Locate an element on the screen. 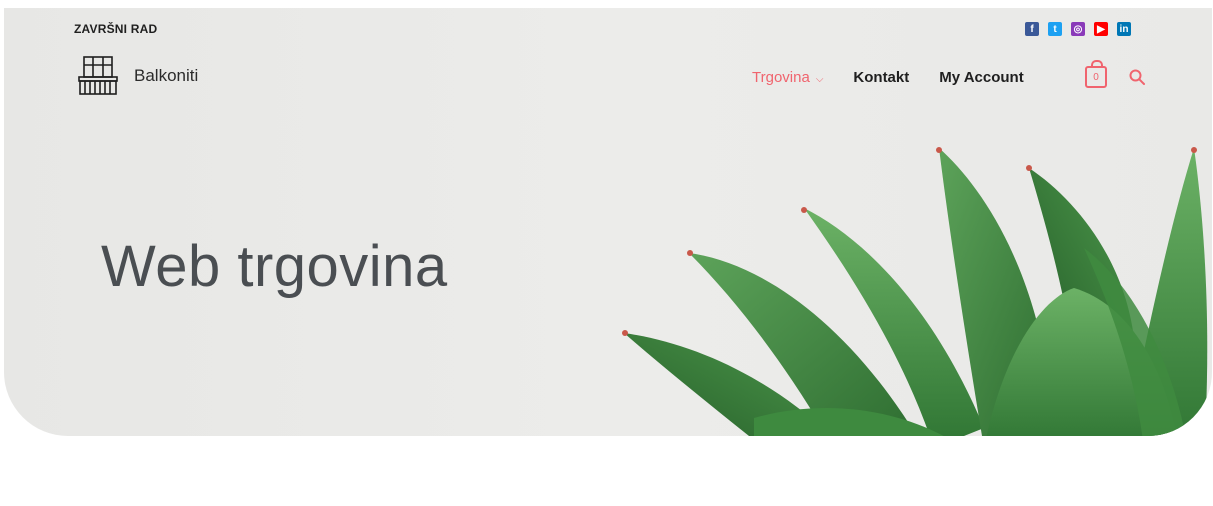 The image size is (1213, 506). nav-item-trgovina: Trgovina ⌵ is located at coordinates (787, 77).